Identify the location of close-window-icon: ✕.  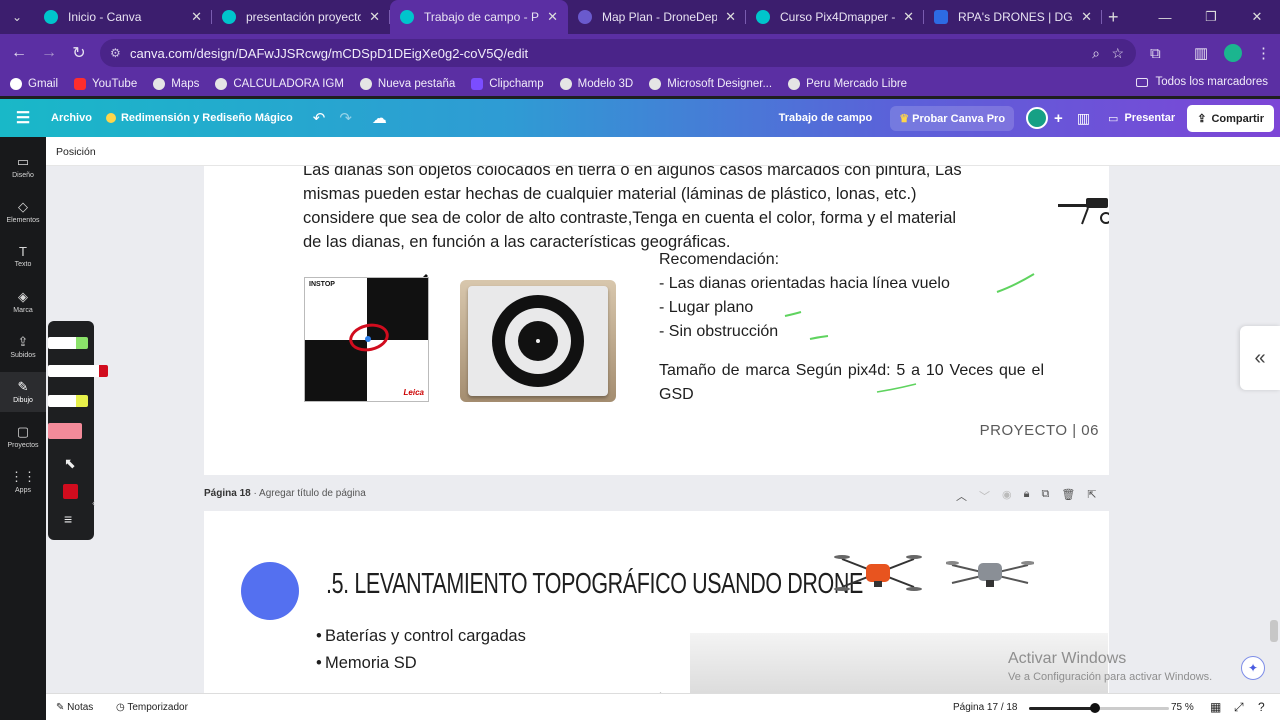
(1257, 17).